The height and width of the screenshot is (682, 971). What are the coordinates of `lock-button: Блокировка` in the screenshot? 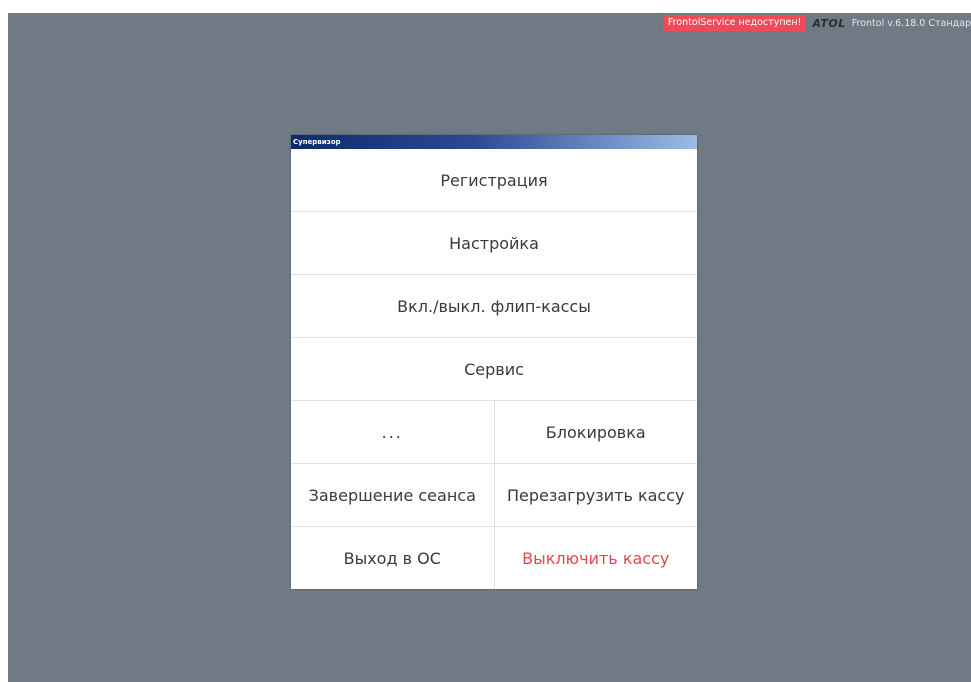 It's located at (595, 432).